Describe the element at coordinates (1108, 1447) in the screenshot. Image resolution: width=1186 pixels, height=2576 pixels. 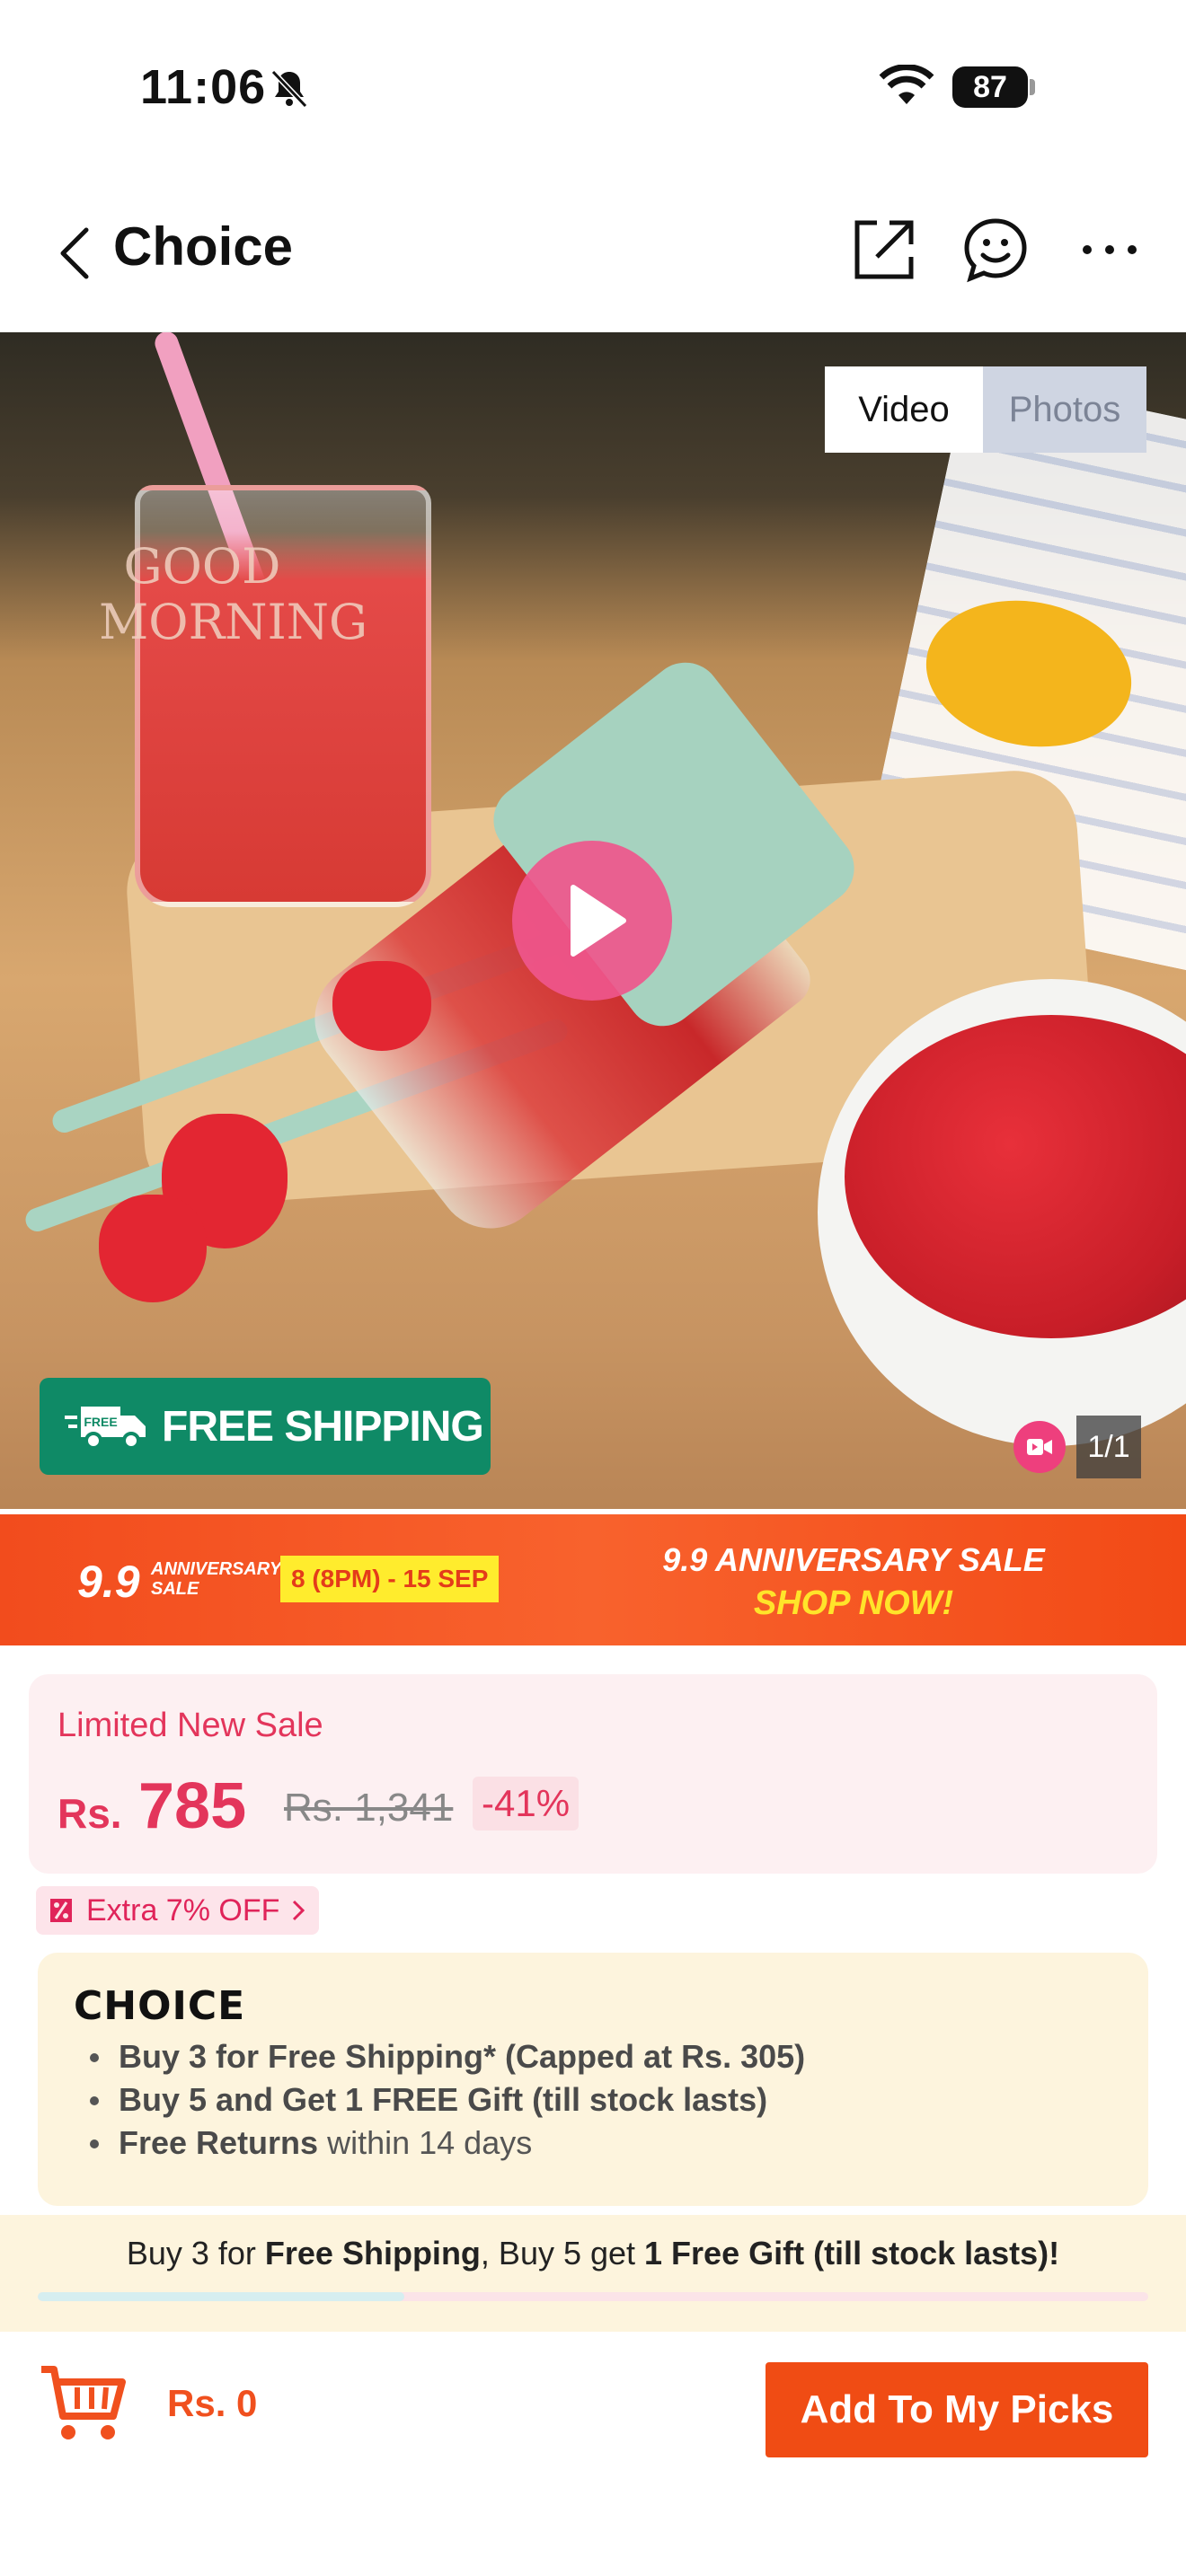
I see `media-count: 1/1` at that location.